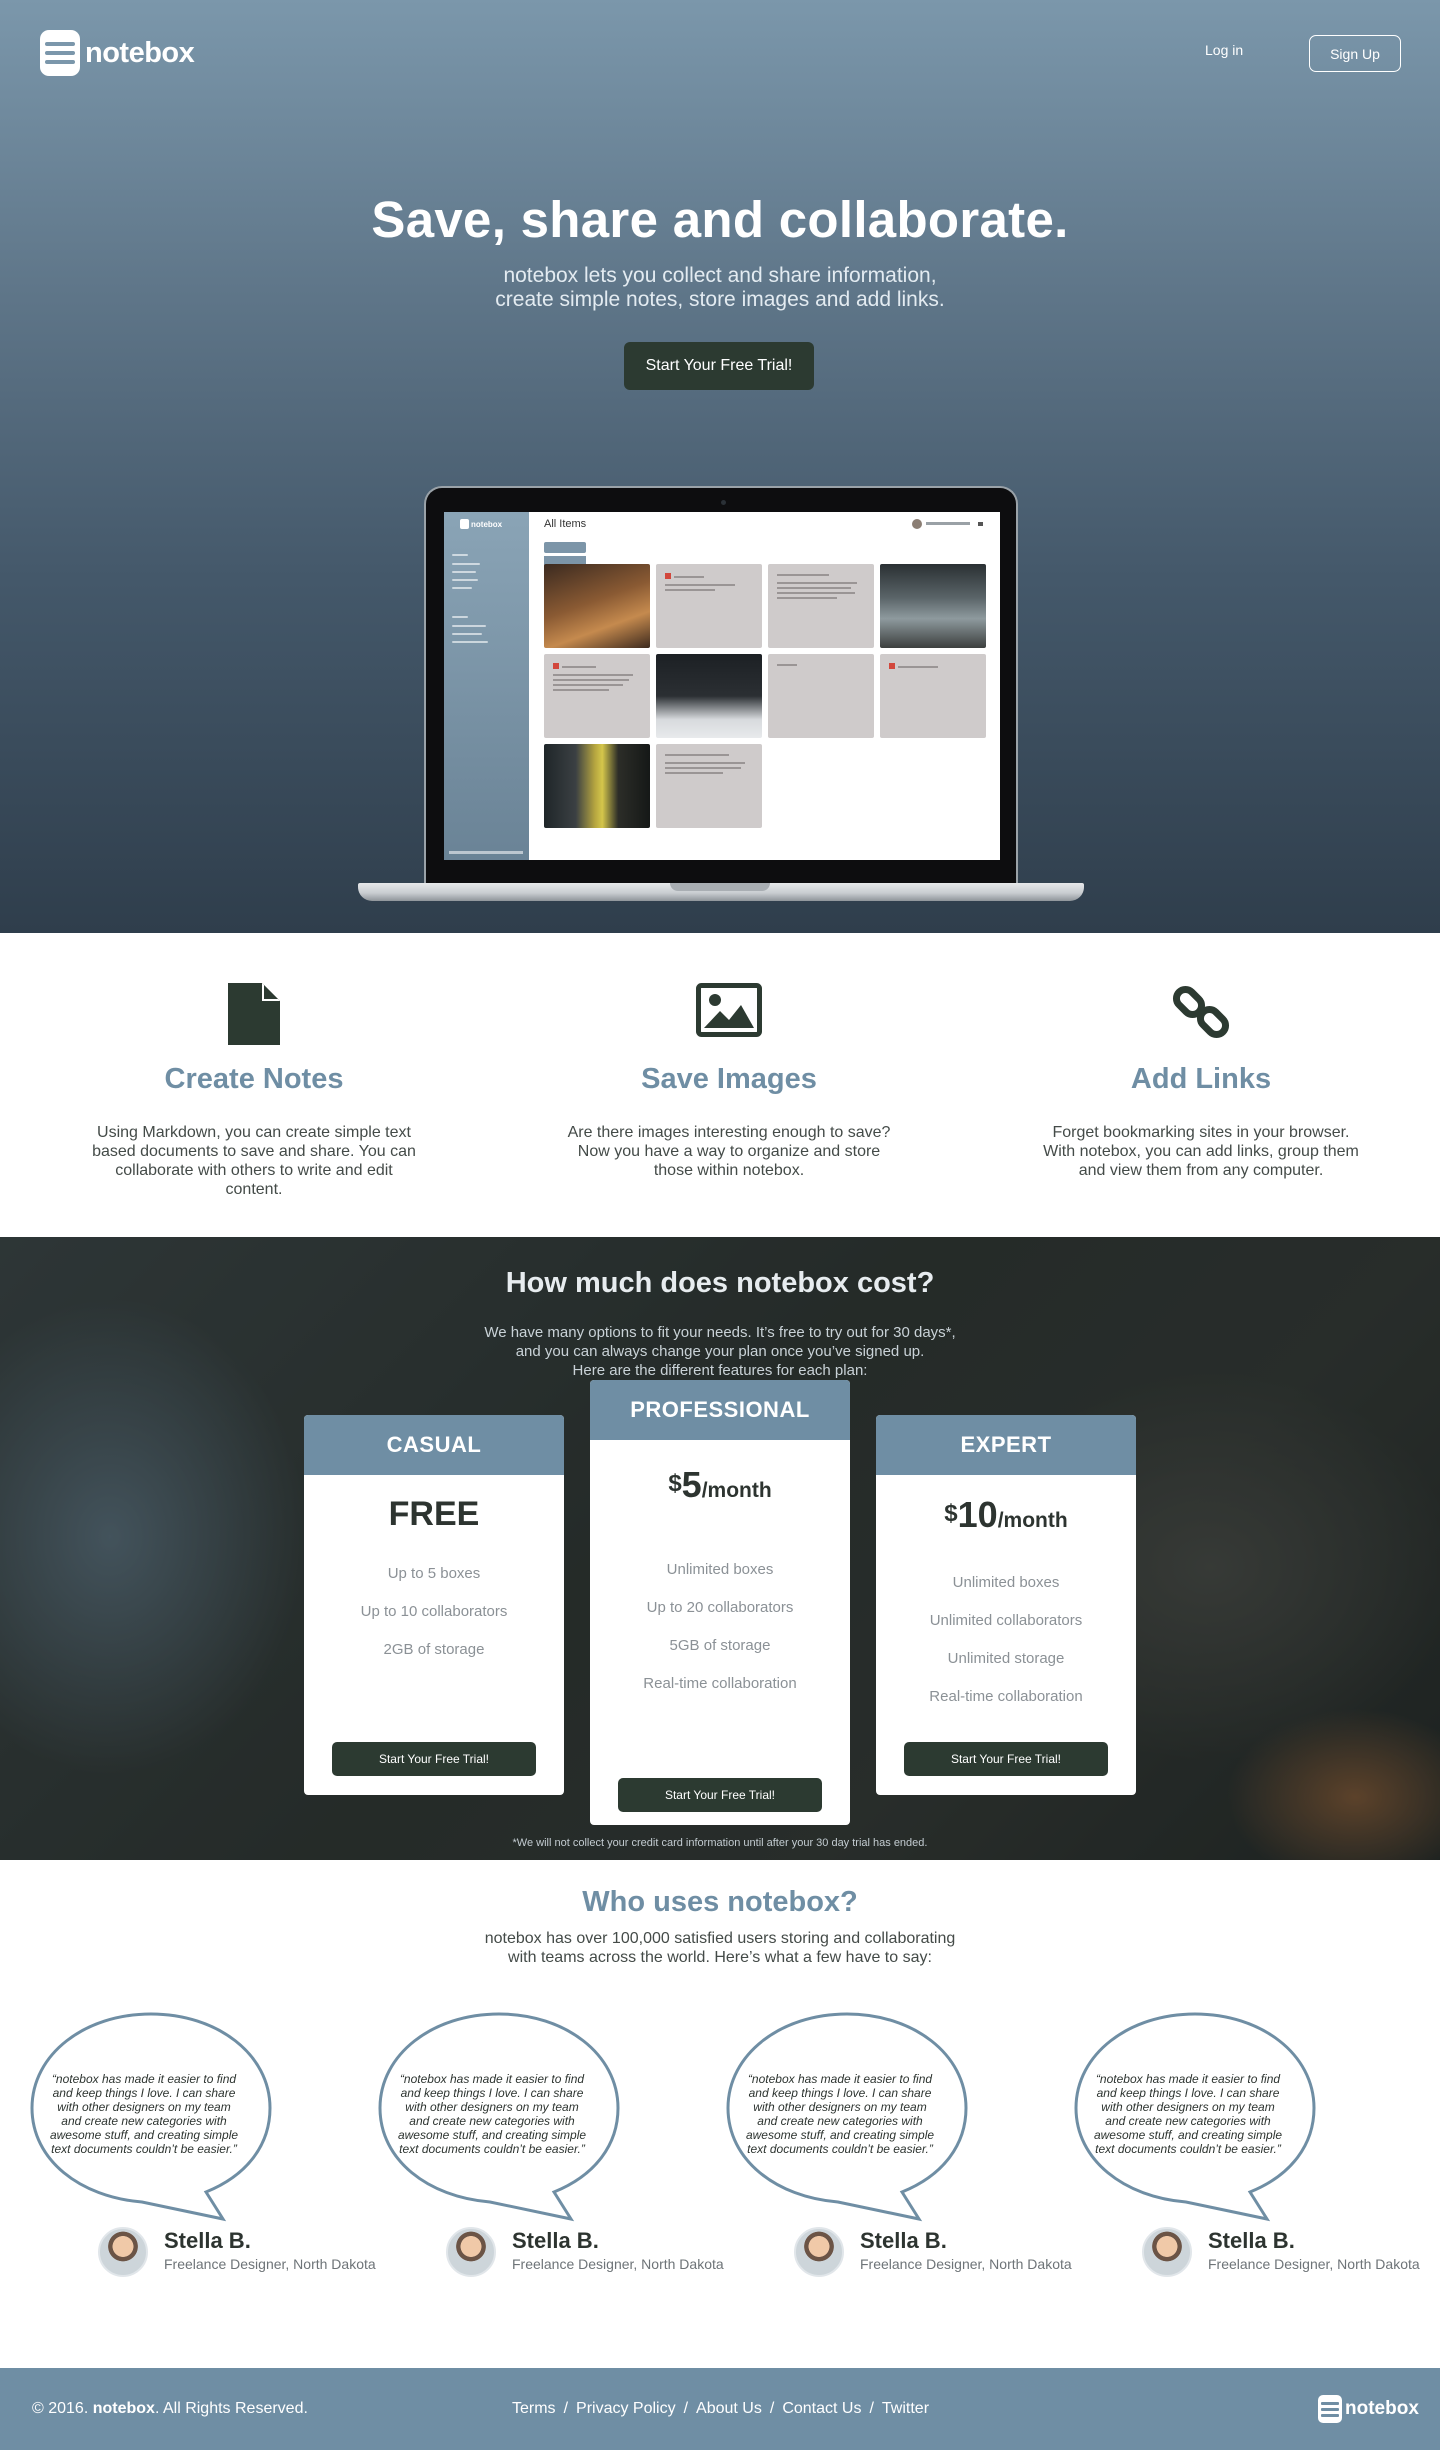 The image size is (1440, 2450). I want to click on app-user-name, so click(948, 523).